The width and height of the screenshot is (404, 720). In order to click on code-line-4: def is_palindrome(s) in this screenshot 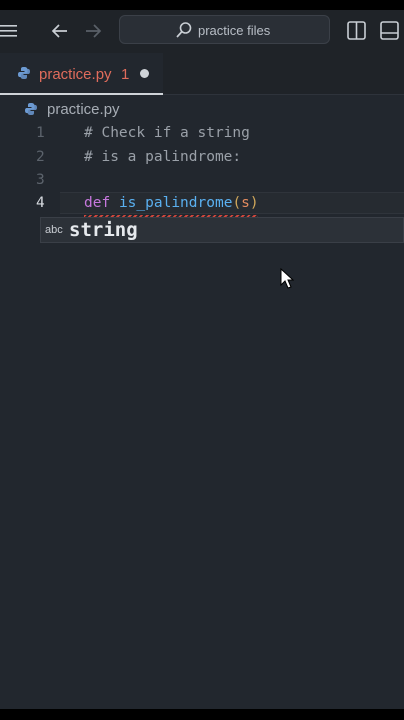, I will do `click(171, 203)`.